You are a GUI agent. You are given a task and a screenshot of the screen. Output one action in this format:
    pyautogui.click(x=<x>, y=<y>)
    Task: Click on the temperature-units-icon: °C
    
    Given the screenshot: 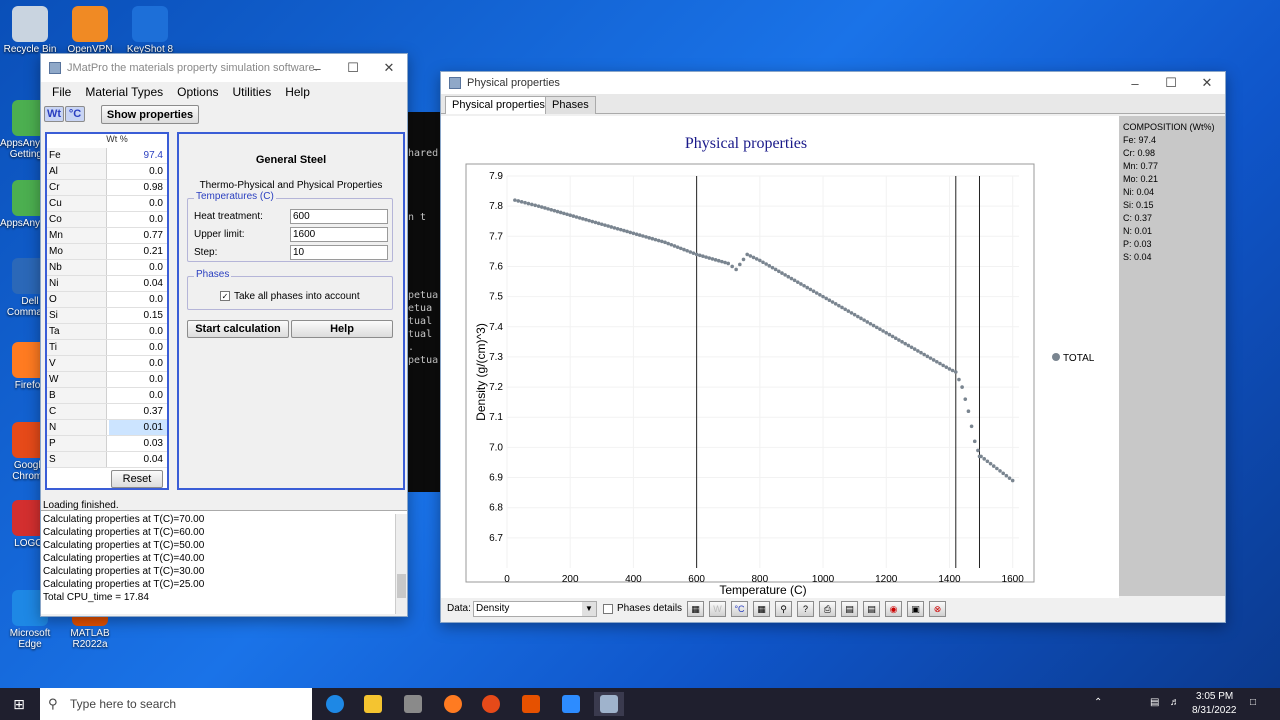 What is the action you would take?
    pyautogui.click(x=739, y=609)
    